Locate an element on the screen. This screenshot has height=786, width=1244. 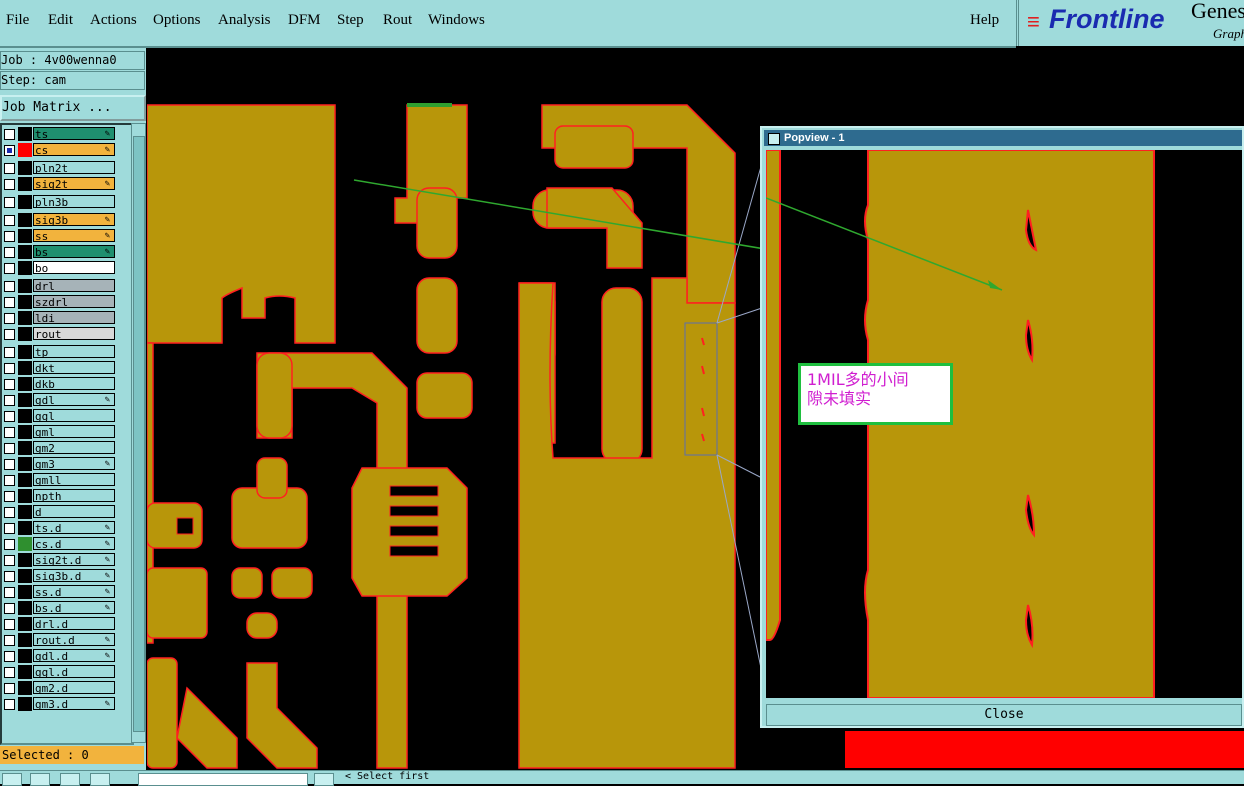
layer-row-cs: cs ✎ is located at coordinates (61, 150).